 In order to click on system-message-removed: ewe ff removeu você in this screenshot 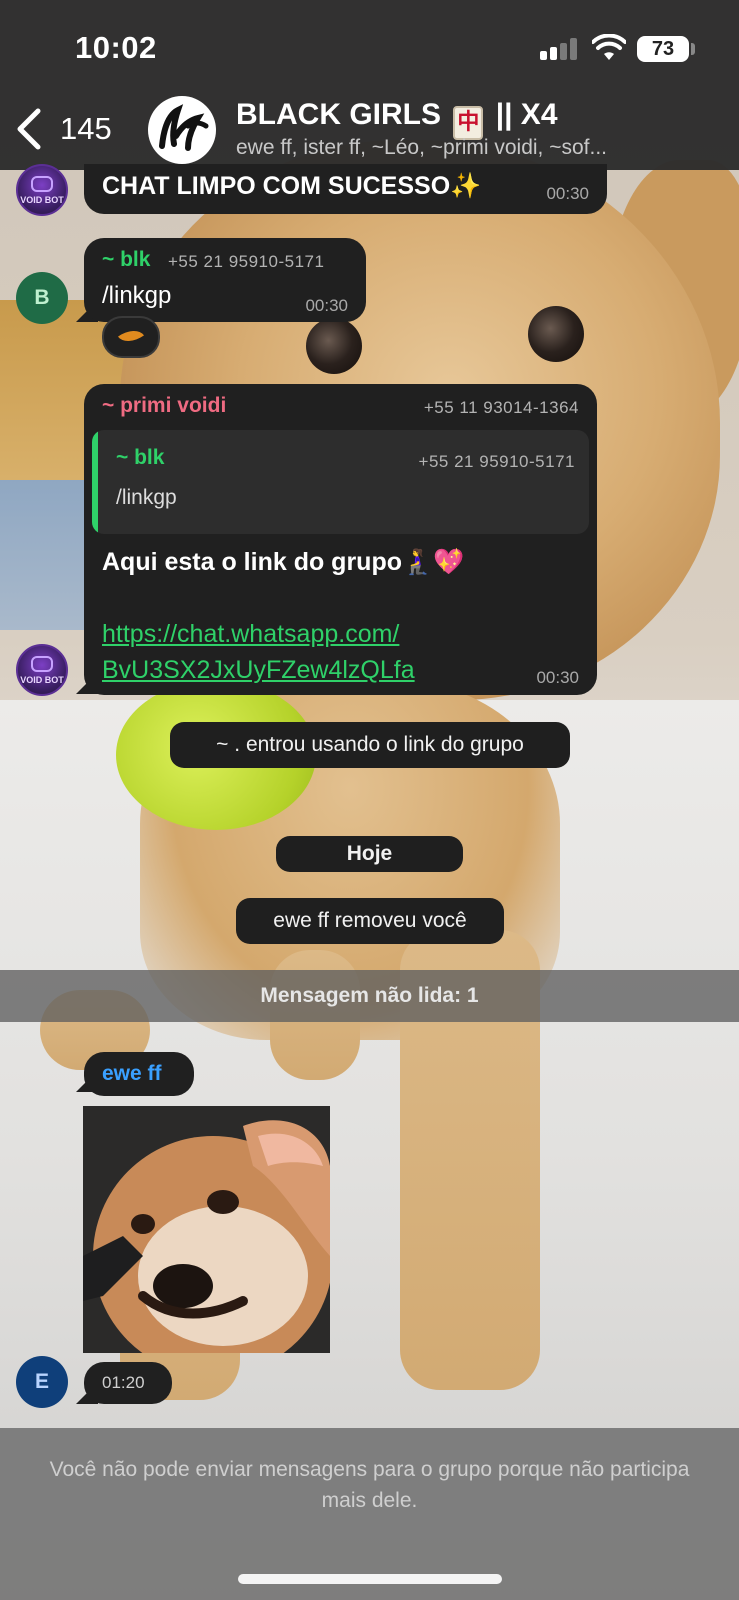, I will do `click(370, 921)`.